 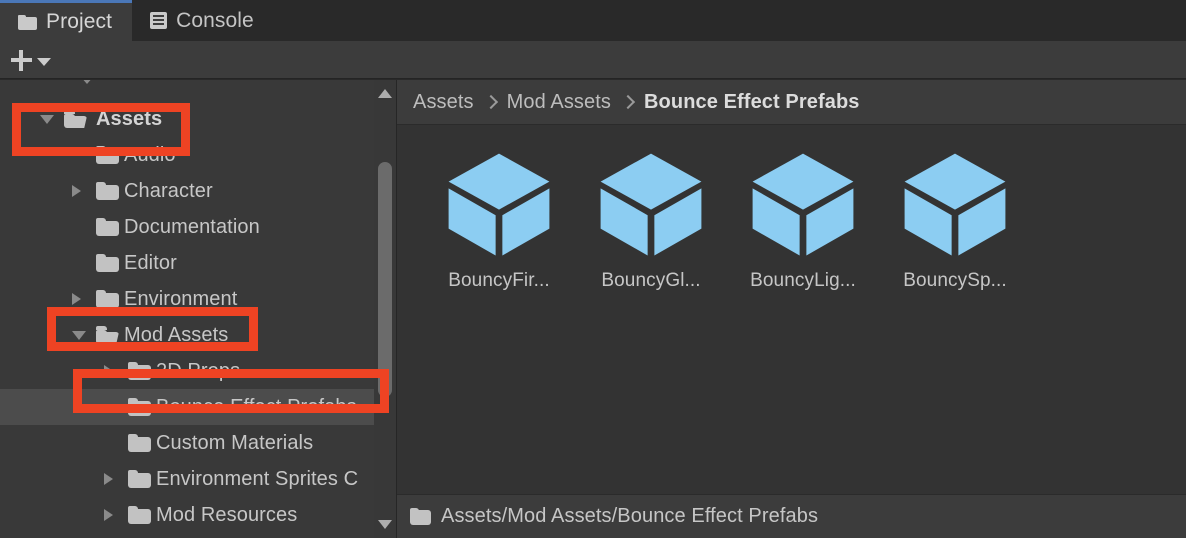 What do you see at coordinates (168, 190) in the screenshot?
I see `tree-item-label: Character` at bounding box center [168, 190].